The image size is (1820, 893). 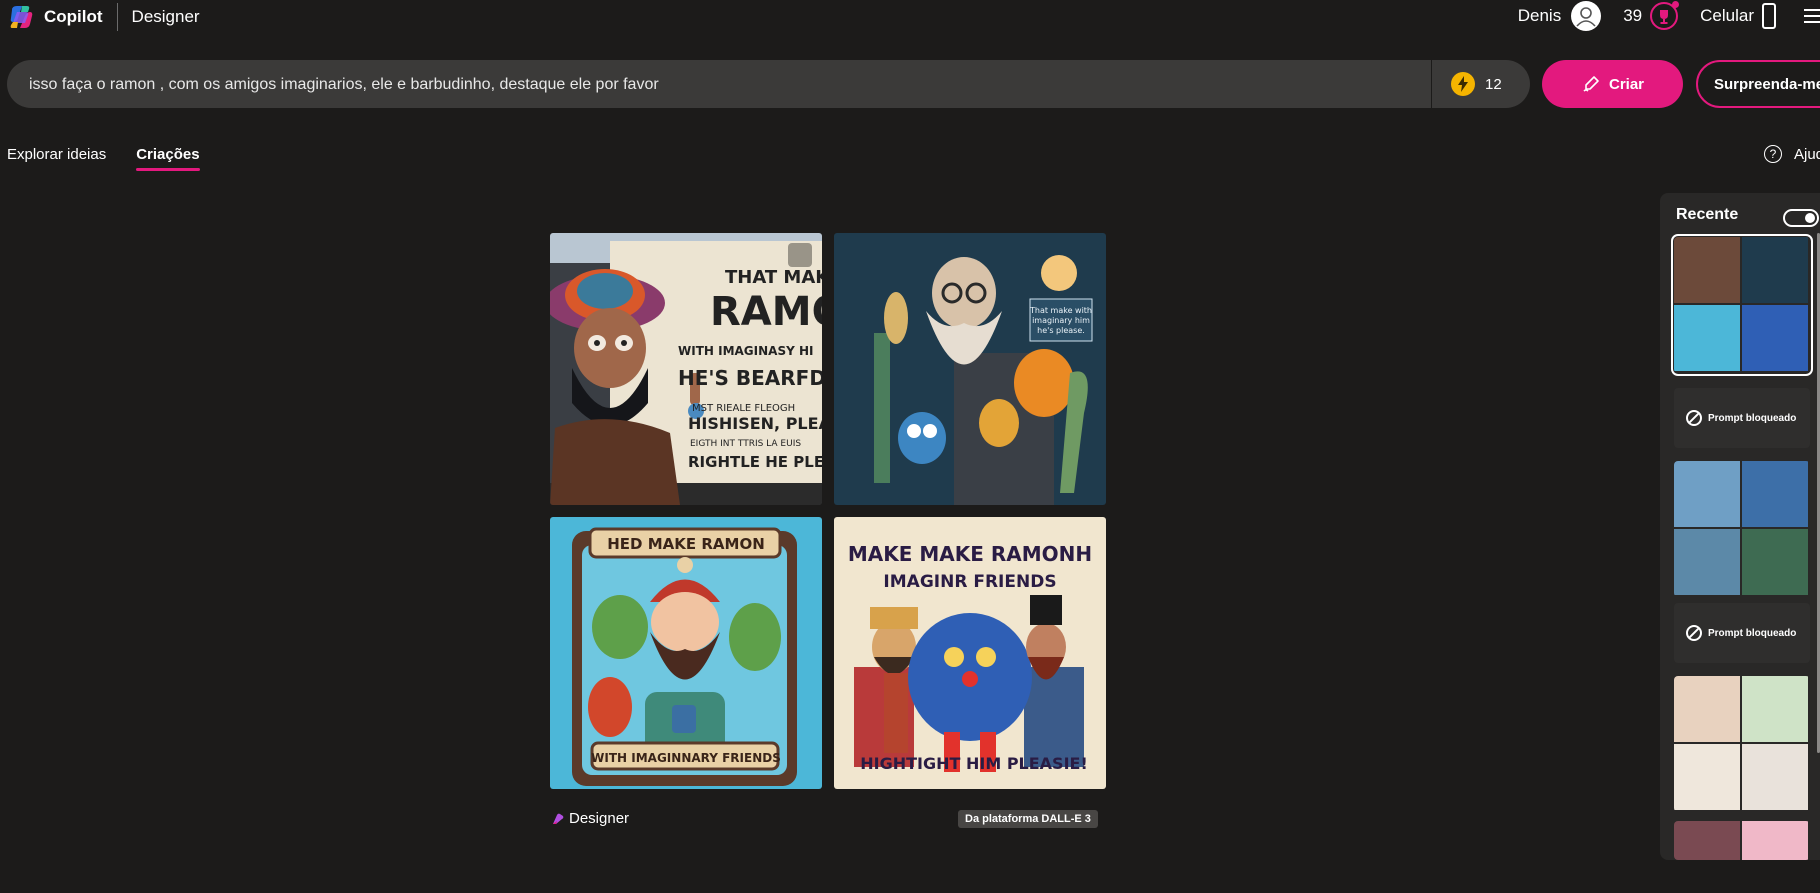 What do you see at coordinates (118, 158) in the screenshot?
I see `tab-bar: Explorar ideias Criações` at bounding box center [118, 158].